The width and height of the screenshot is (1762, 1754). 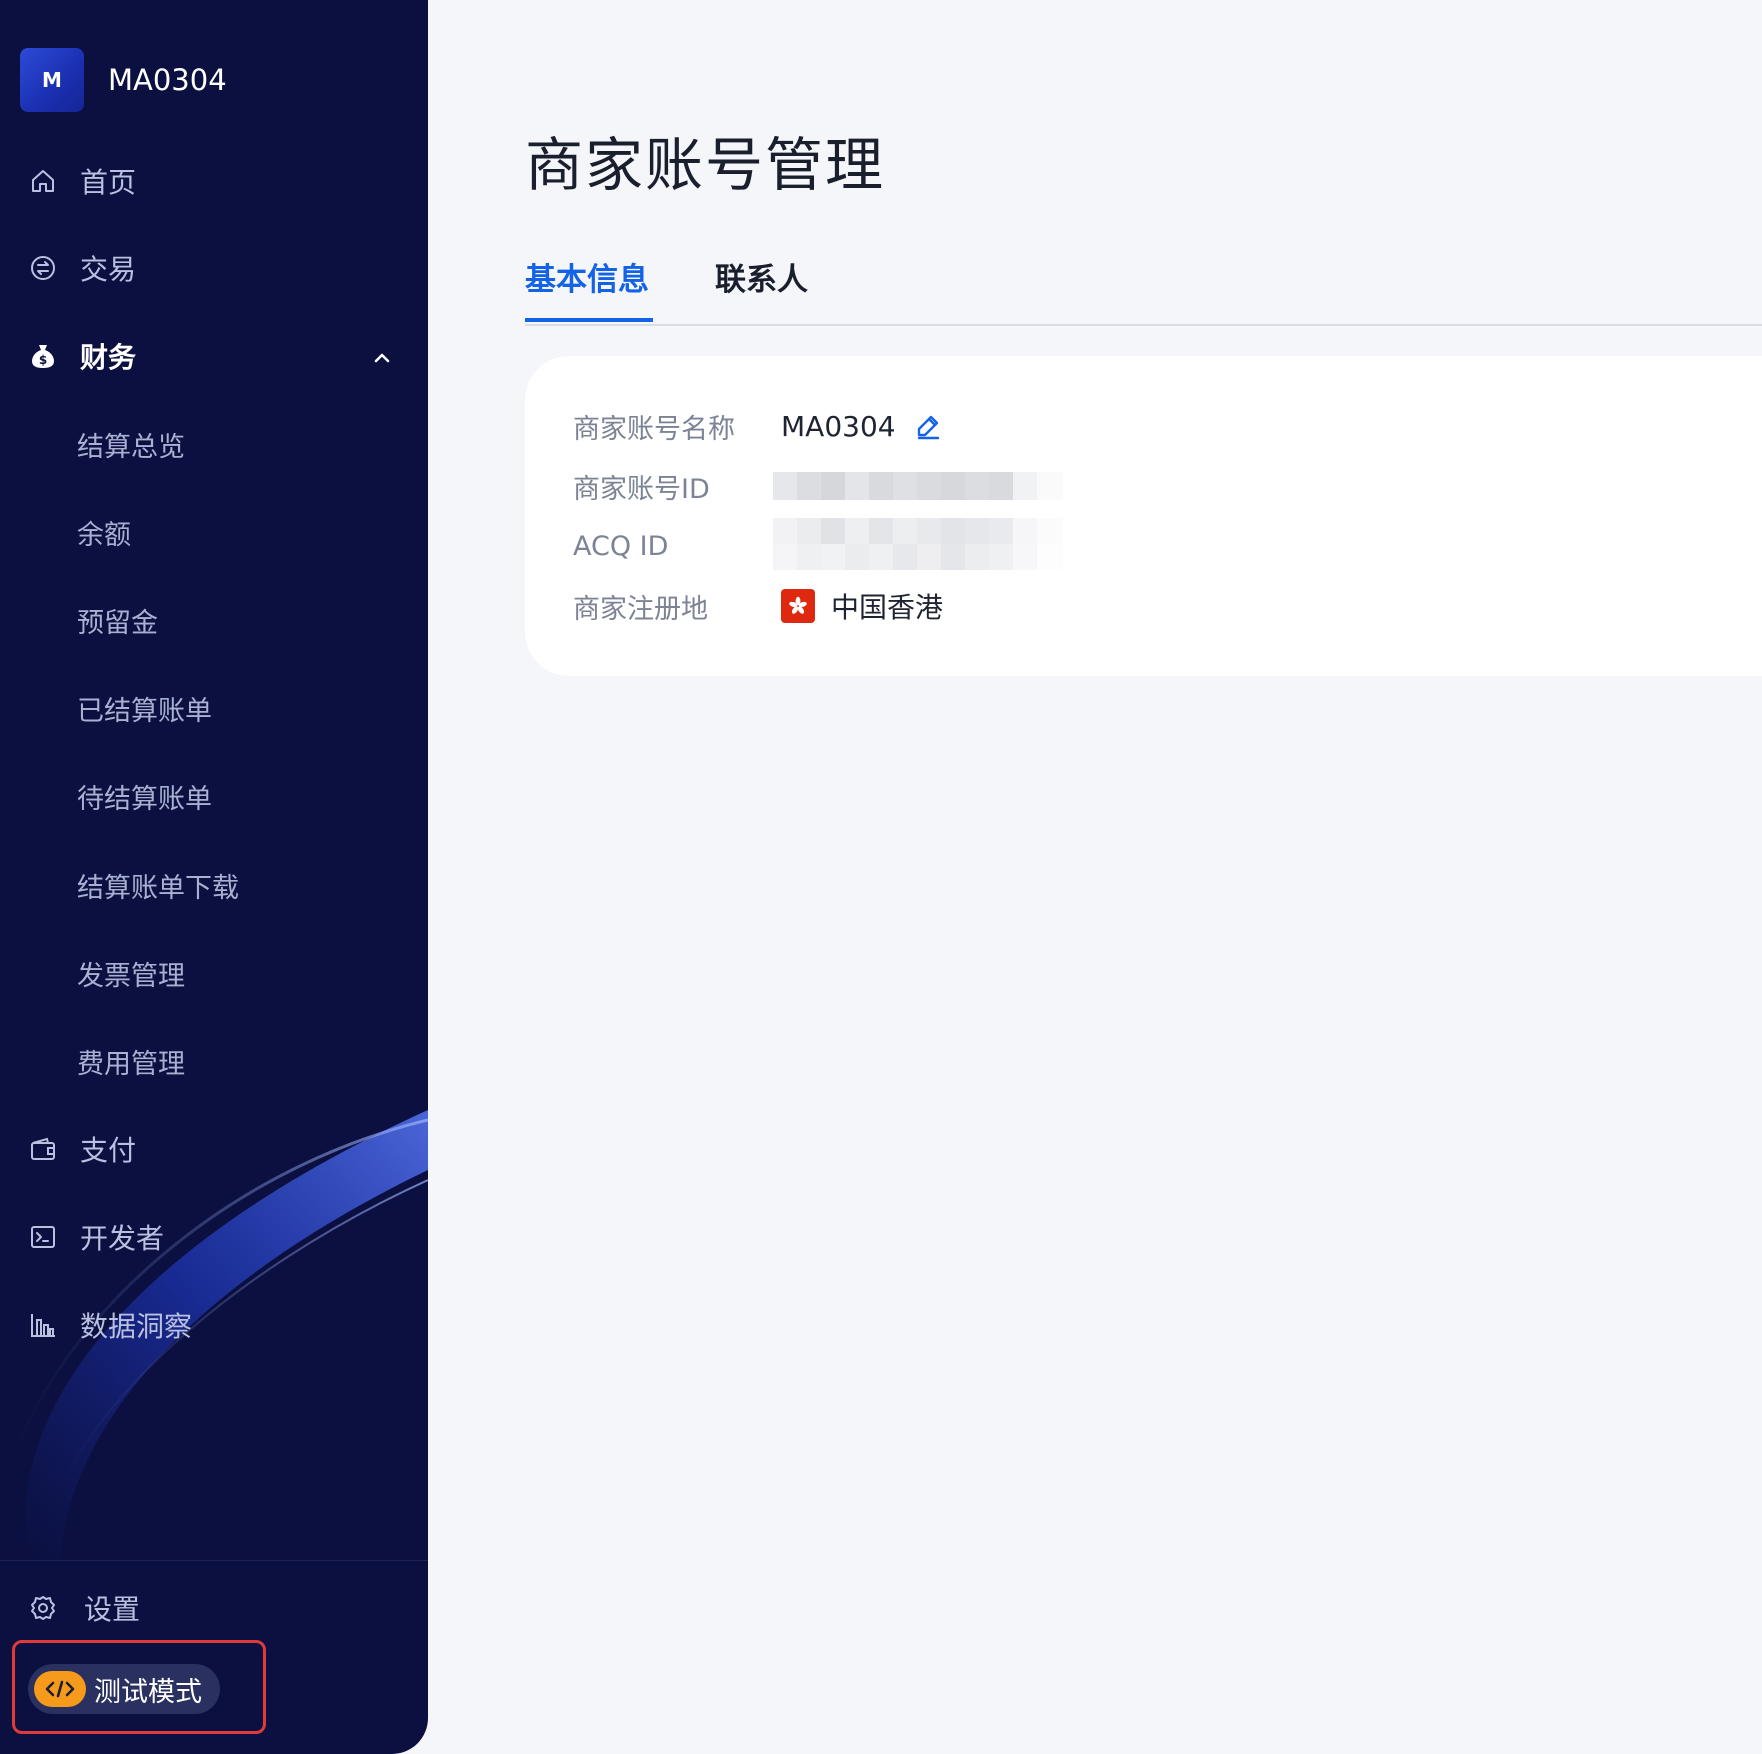 What do you see at coordinates (214, 1608) in the screenshot?
I see `nav-item-settings: 设置` at bounding box center [214, 1608].